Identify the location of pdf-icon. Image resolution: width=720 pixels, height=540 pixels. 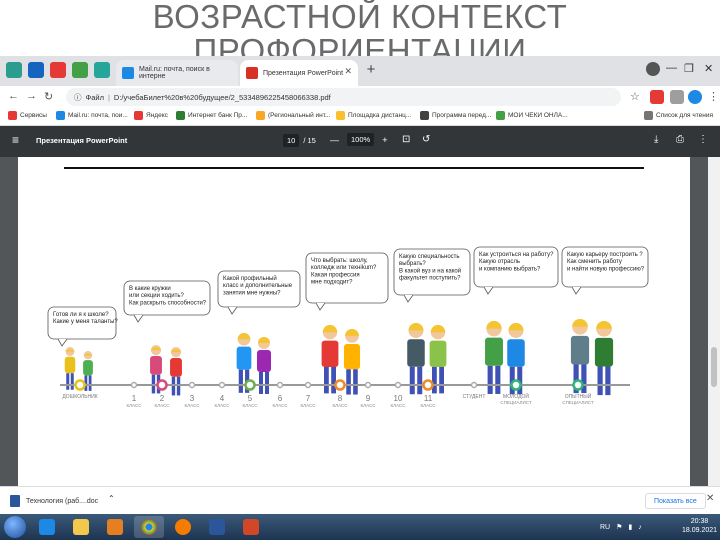
(252, 73).